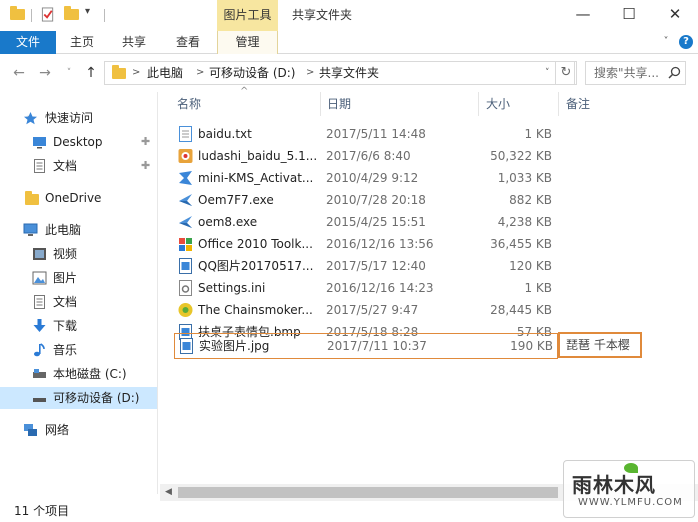 This screenshot has width=698, height=522. I want to click on sidebar-item-music: 音乐, so click(78, 350).